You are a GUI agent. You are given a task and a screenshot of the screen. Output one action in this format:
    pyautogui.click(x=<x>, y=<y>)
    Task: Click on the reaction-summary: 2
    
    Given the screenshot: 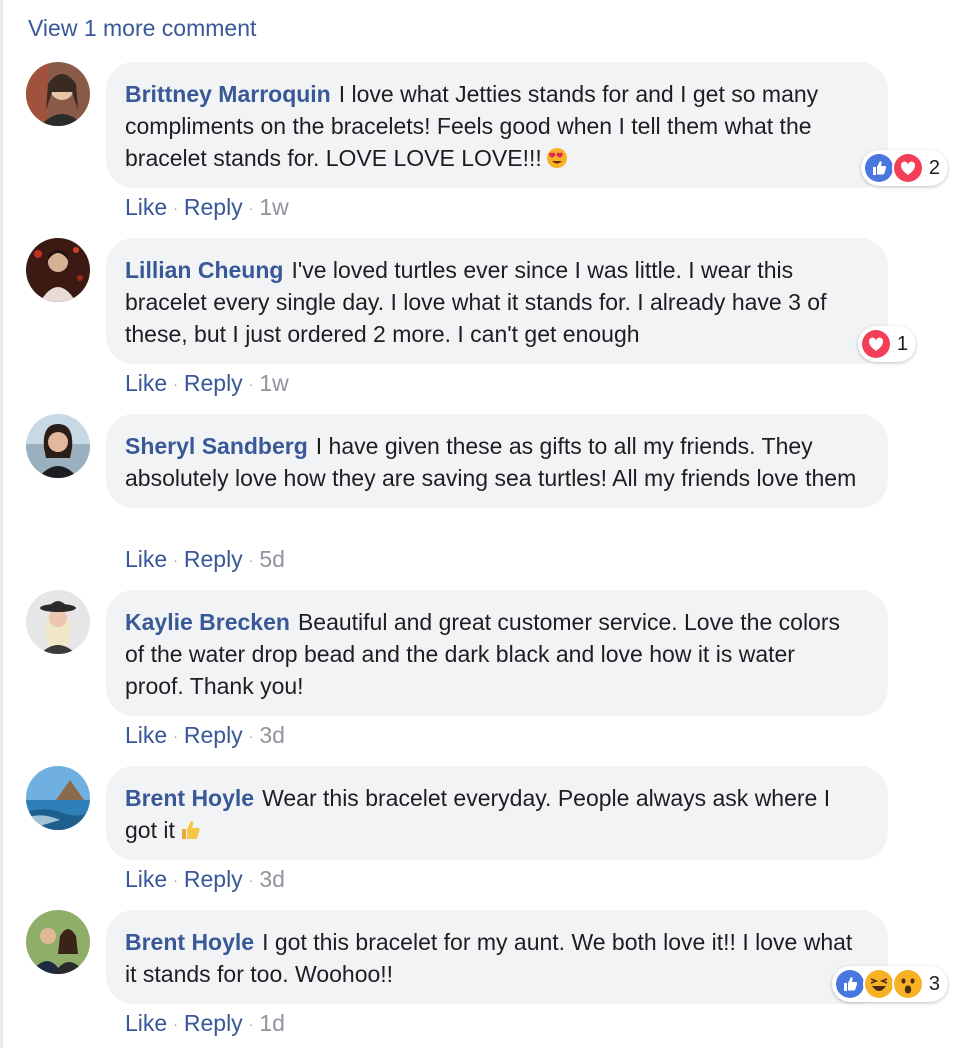 What is the action you would take?
    pyautogui.click(x=904, y=168)
    